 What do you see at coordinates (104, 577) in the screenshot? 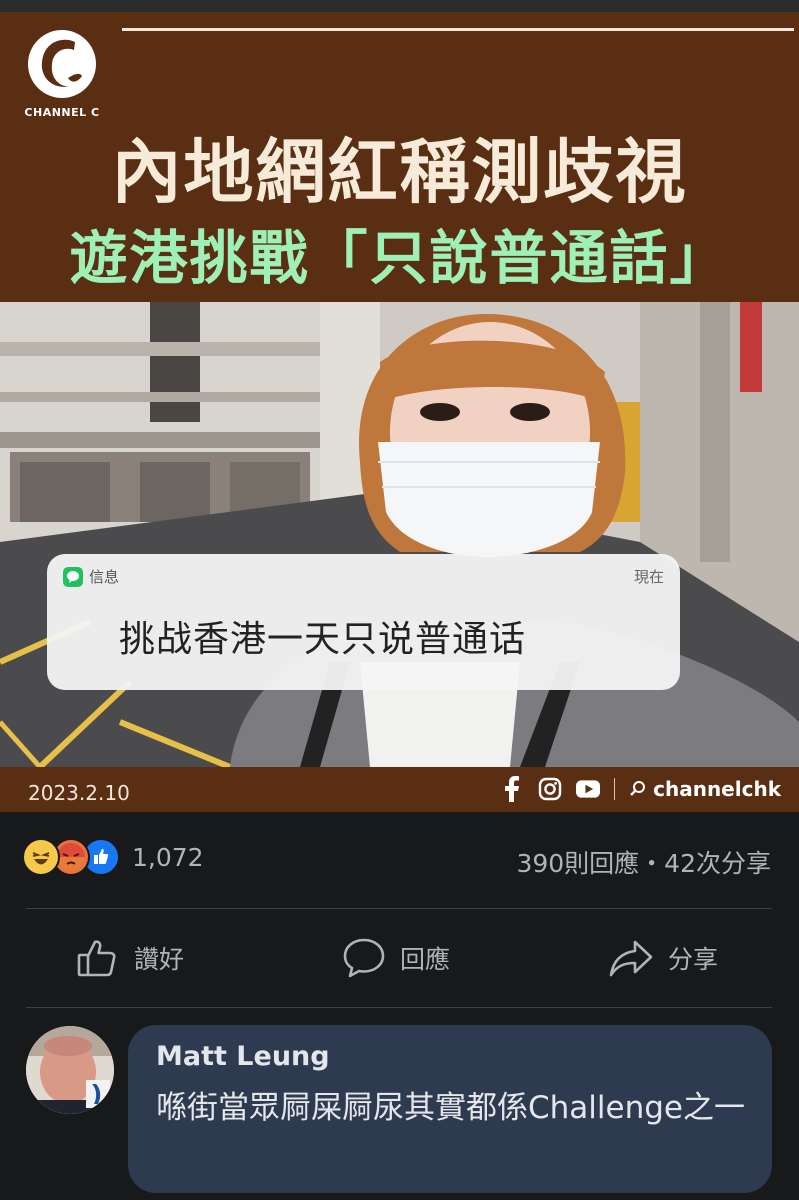
I see `notification-app-name: 信息` at bounding box center [104, 577].